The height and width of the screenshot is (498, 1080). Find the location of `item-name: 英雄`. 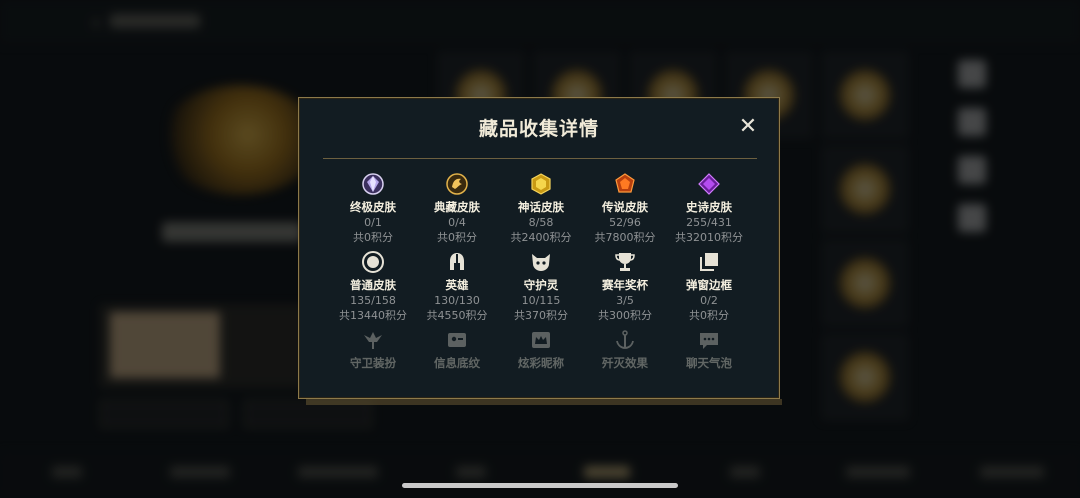

item-name: 英雄 is located at coordinates (457, 285).